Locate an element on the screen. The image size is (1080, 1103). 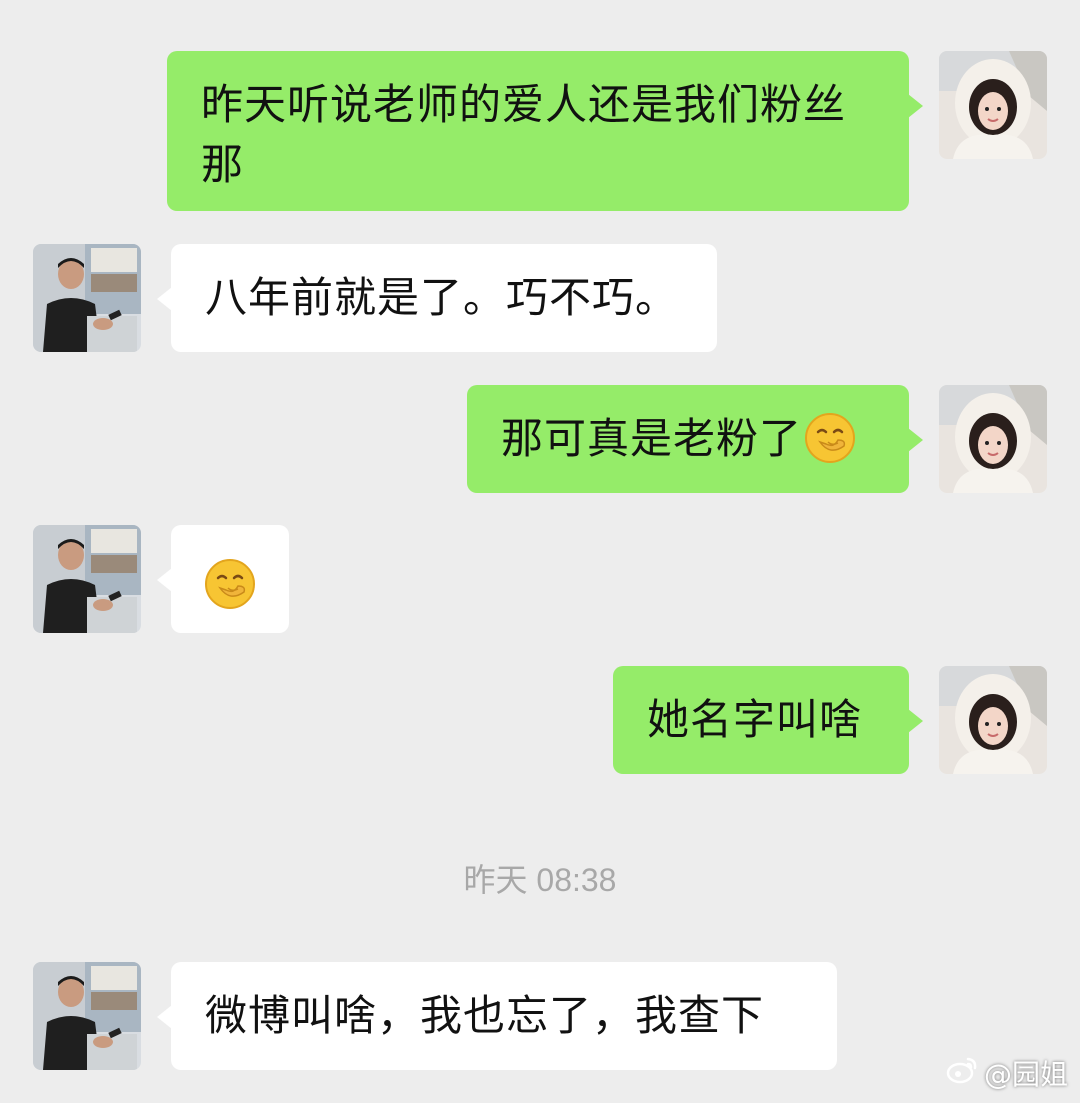
message-bubble-contact: 八年前就是了。巧不巧。 is located at coordinates (437, 298).